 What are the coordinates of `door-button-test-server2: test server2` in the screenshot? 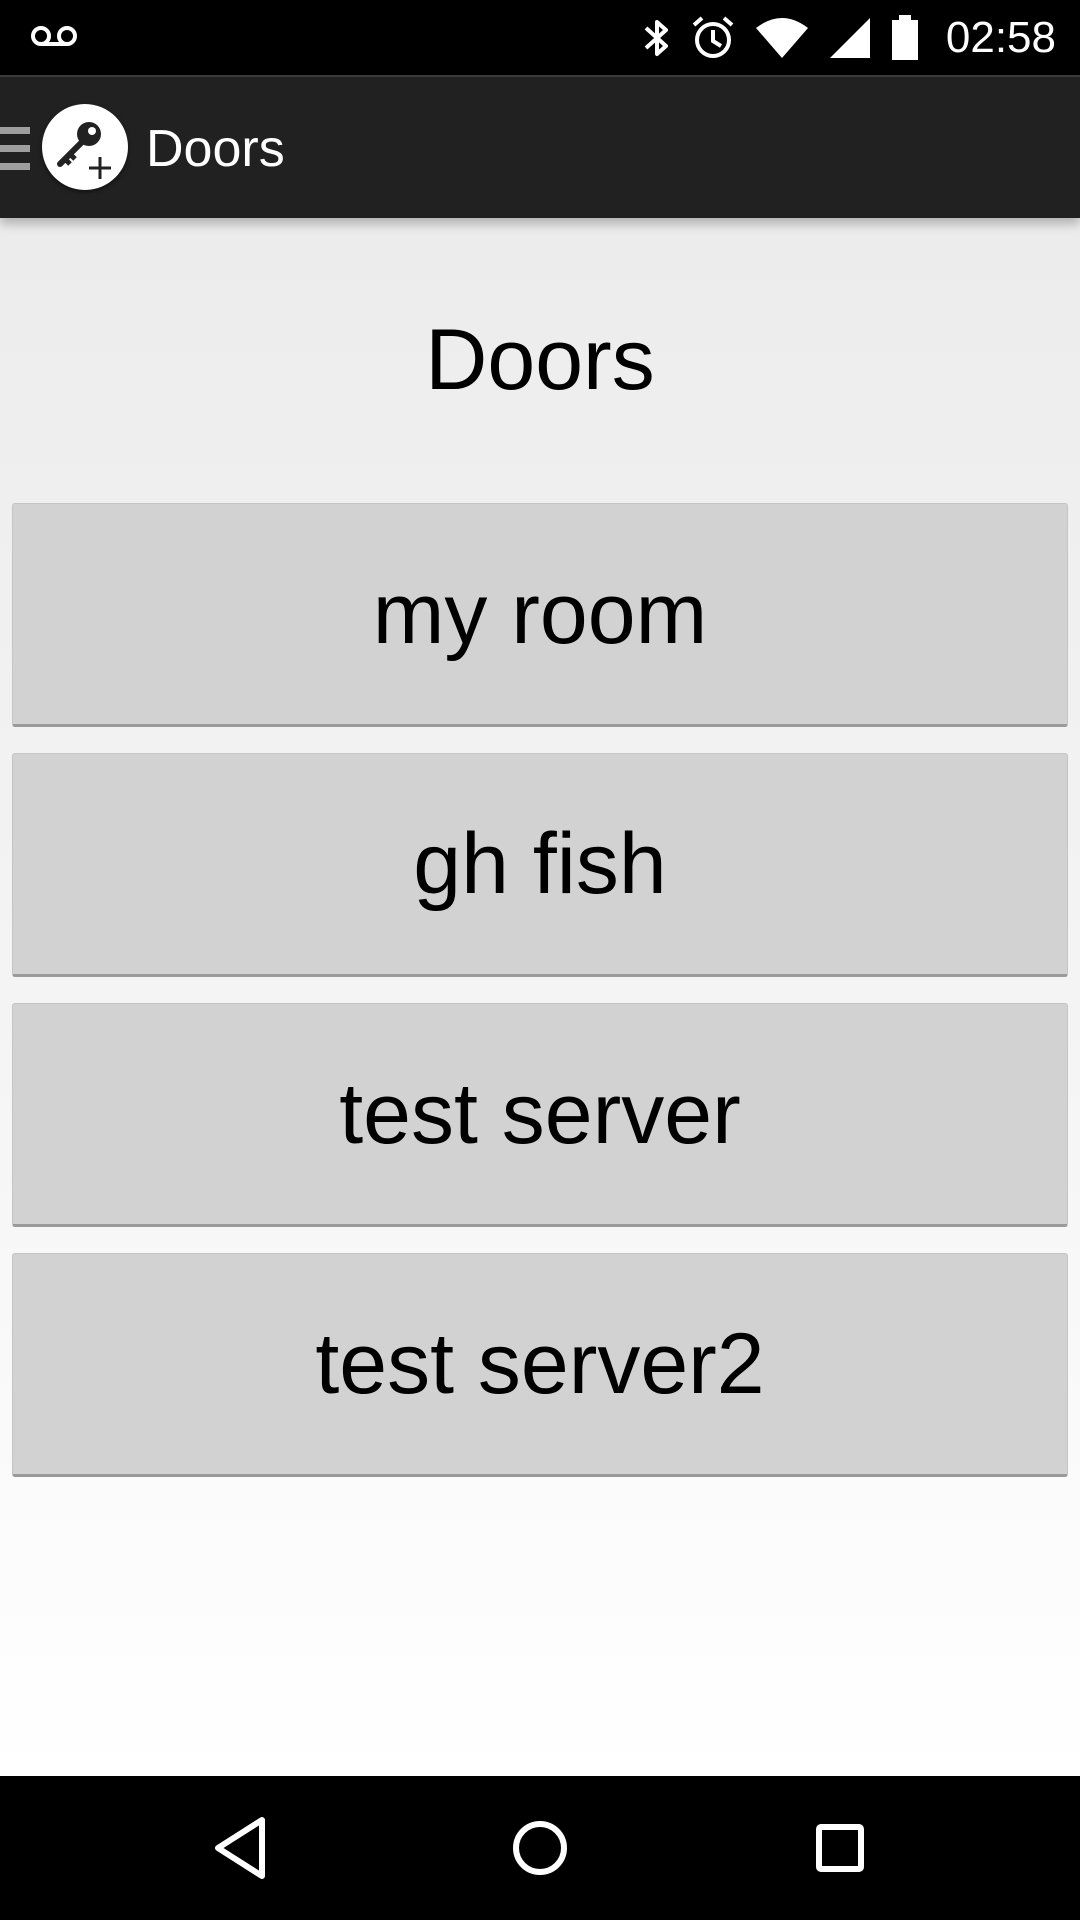 It's located at (540, 1365).